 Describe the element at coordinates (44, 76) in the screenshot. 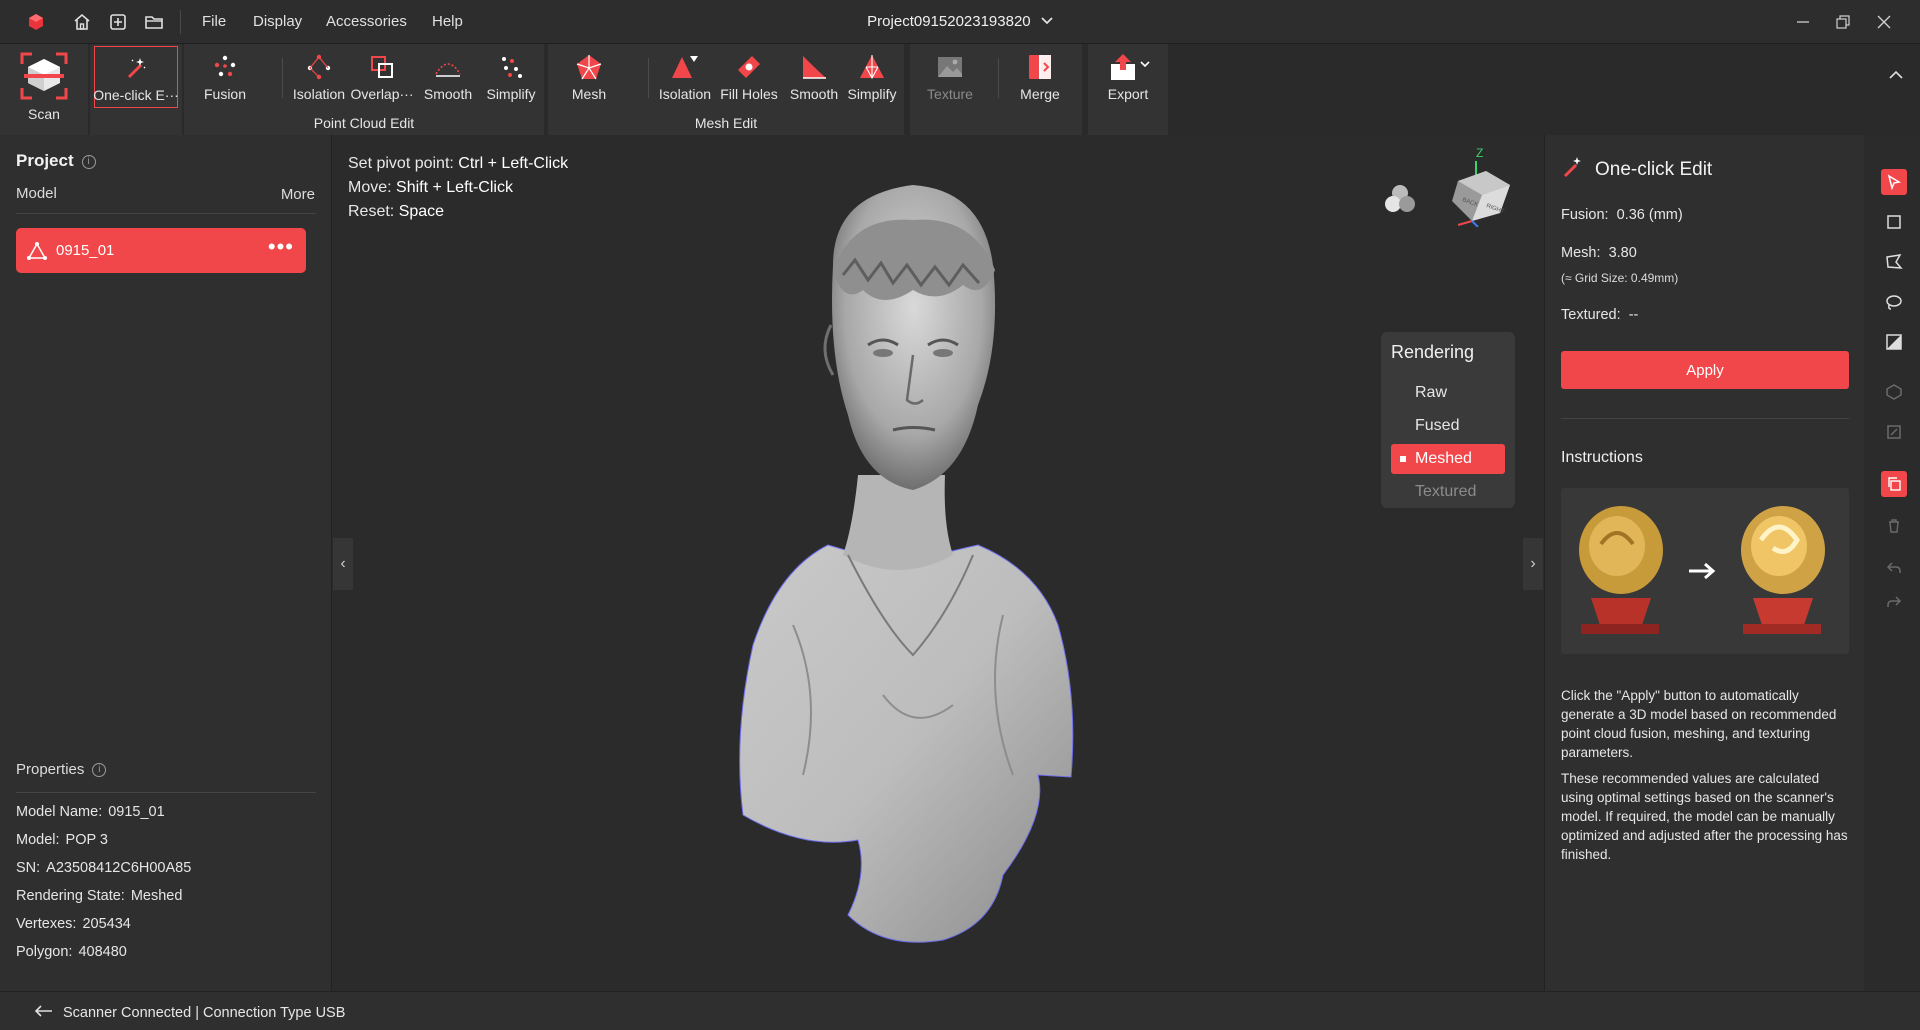

I see `scan-icon` at that location.